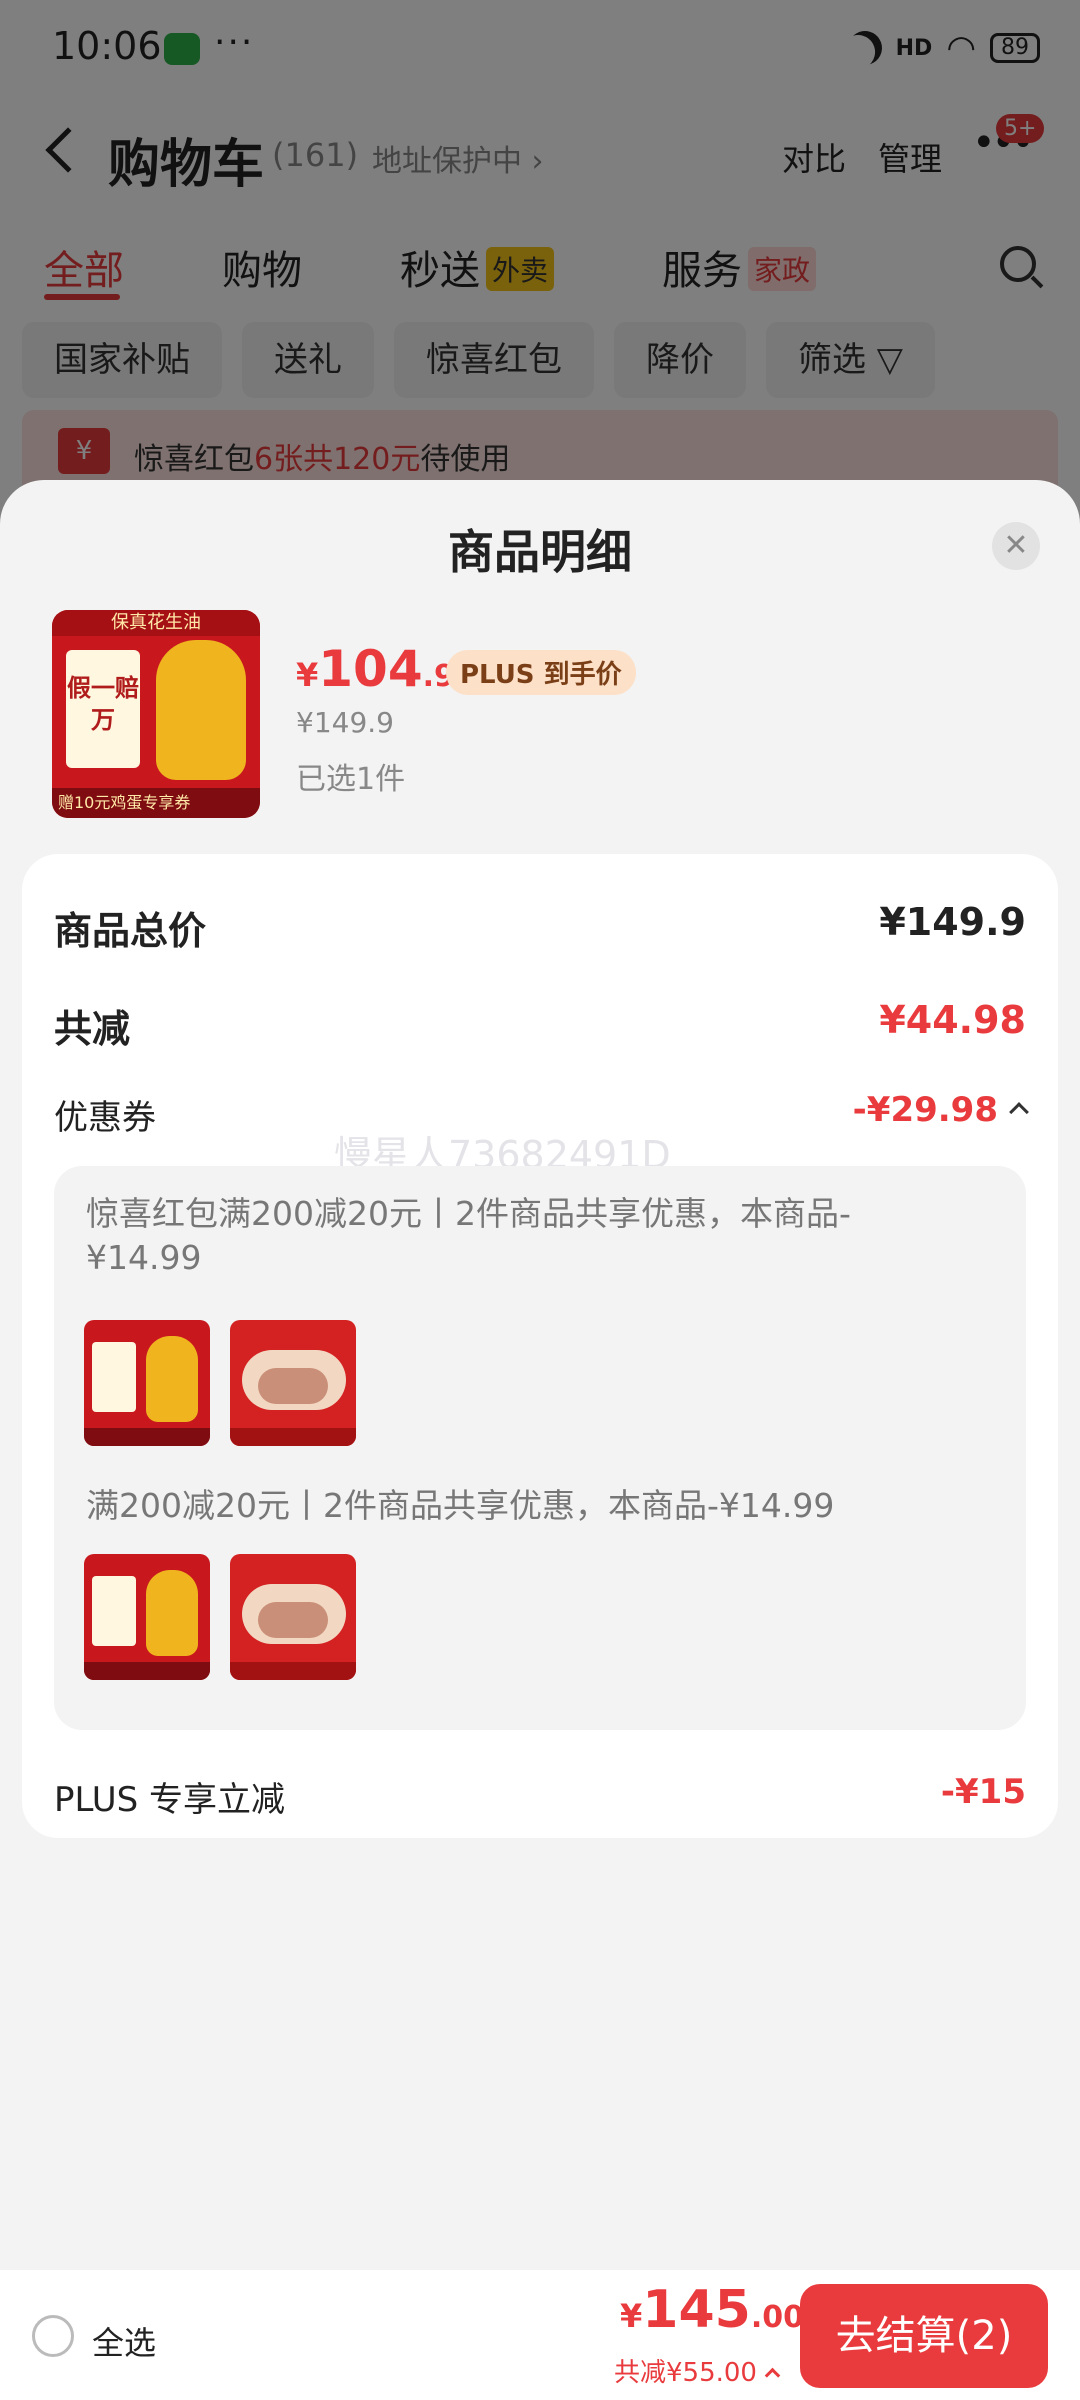 The height and width of the screenshot is (2400, 1080). What do you see at coordinates (1016, 546) in the screenshot?
I see `close-icon: ✕` at bounding box center [1016, 546].